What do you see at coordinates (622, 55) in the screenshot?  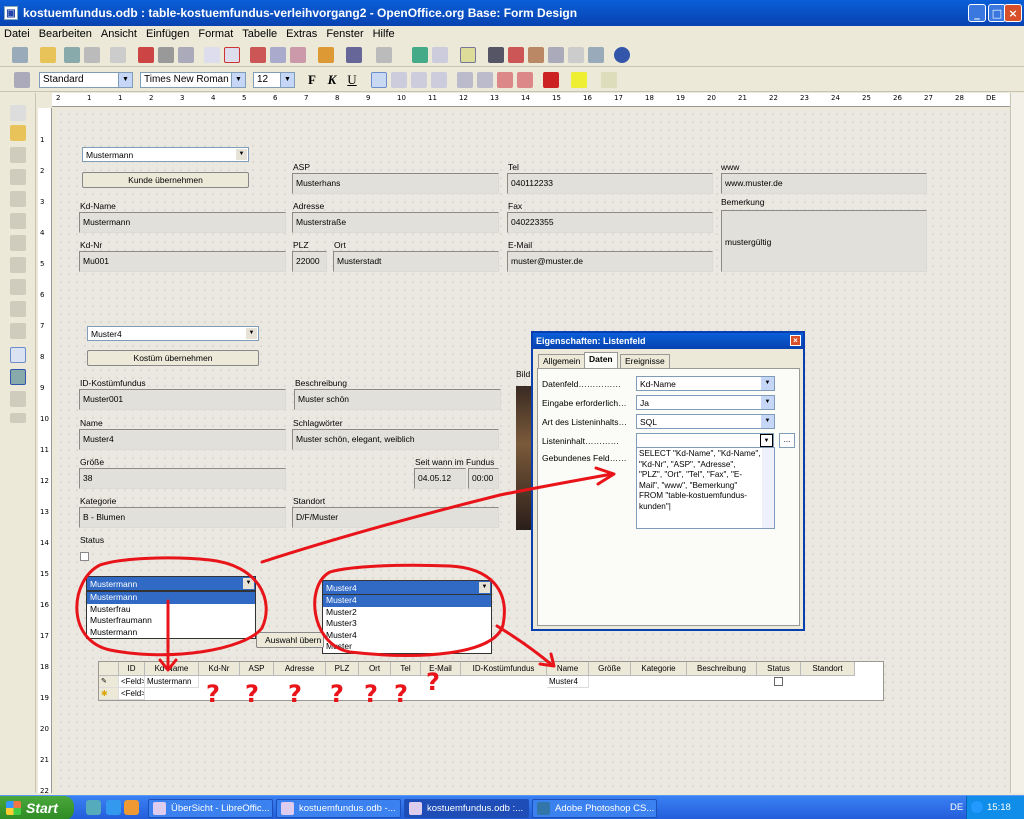 I see `help-icon` at bounding box center [622, 55].